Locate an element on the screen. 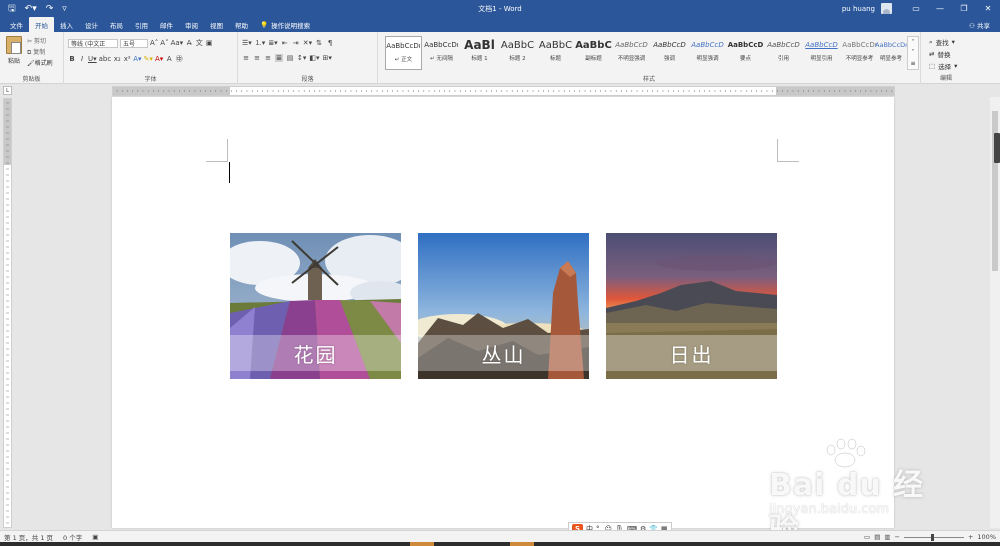 This screenshot has width=1000, height=546. format-painter-button: 🖌格式刷 is located at coordinates (40, 62).